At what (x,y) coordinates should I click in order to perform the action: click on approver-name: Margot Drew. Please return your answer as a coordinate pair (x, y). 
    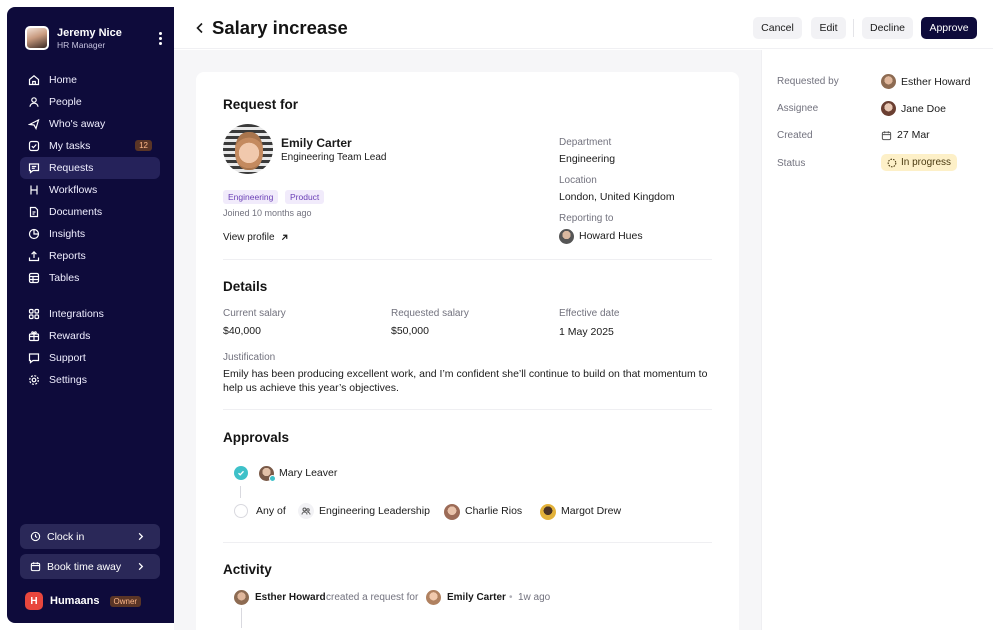
    Looking at the image, I should click on (591, 511).